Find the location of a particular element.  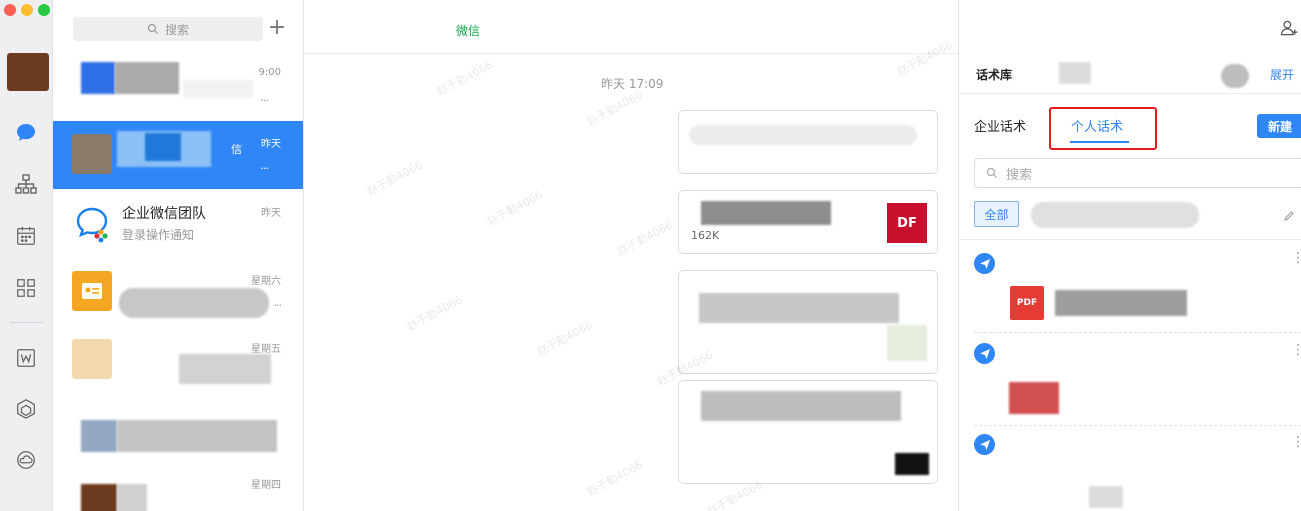

message-icon is located at coordinates (26, 133).